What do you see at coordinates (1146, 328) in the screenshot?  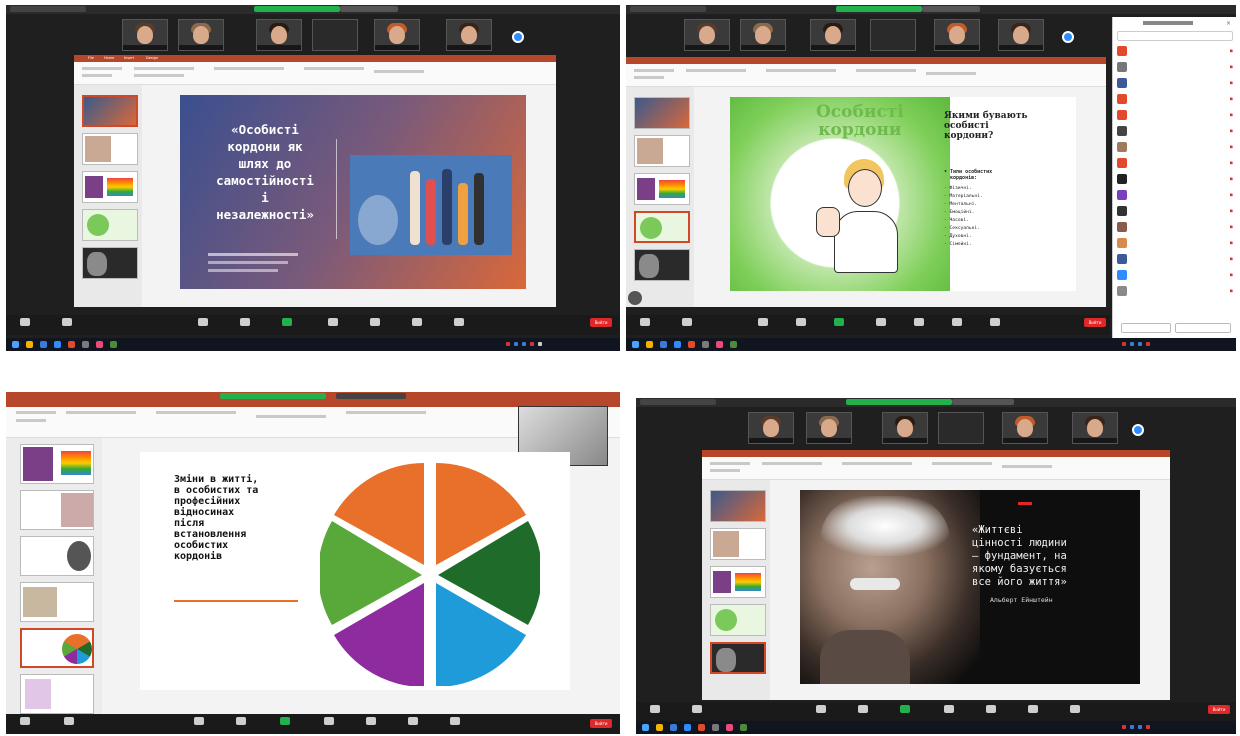 I see `invite-button` at bounding box center [1146, 328].